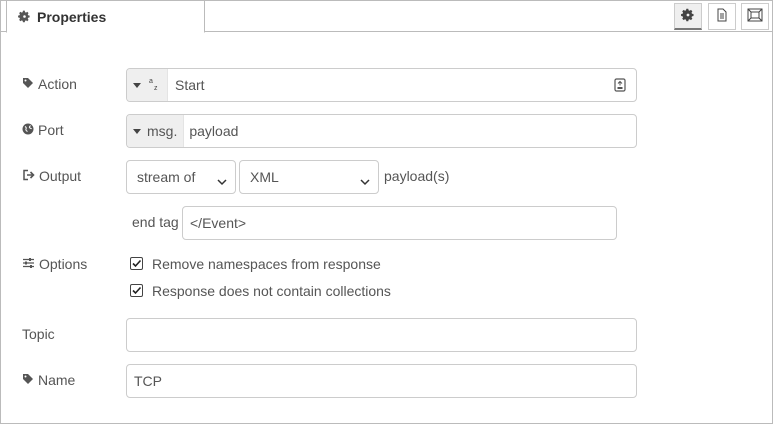 This screenshot has width=773, height=424. I want to click on output-mode-select: stream of, so click(181, 177).